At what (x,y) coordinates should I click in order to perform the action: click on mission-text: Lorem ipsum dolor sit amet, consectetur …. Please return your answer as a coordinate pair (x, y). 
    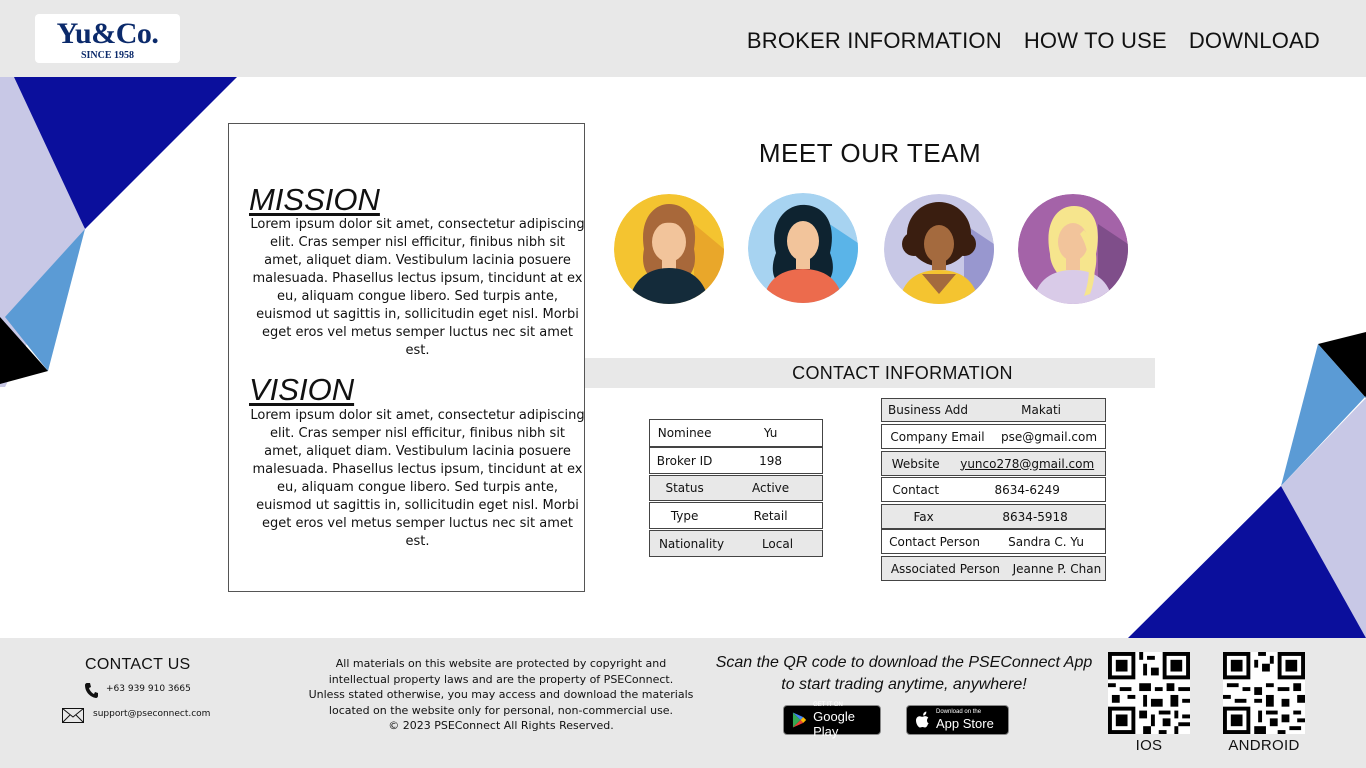
    Looking at the image, I should click on (417, 287).